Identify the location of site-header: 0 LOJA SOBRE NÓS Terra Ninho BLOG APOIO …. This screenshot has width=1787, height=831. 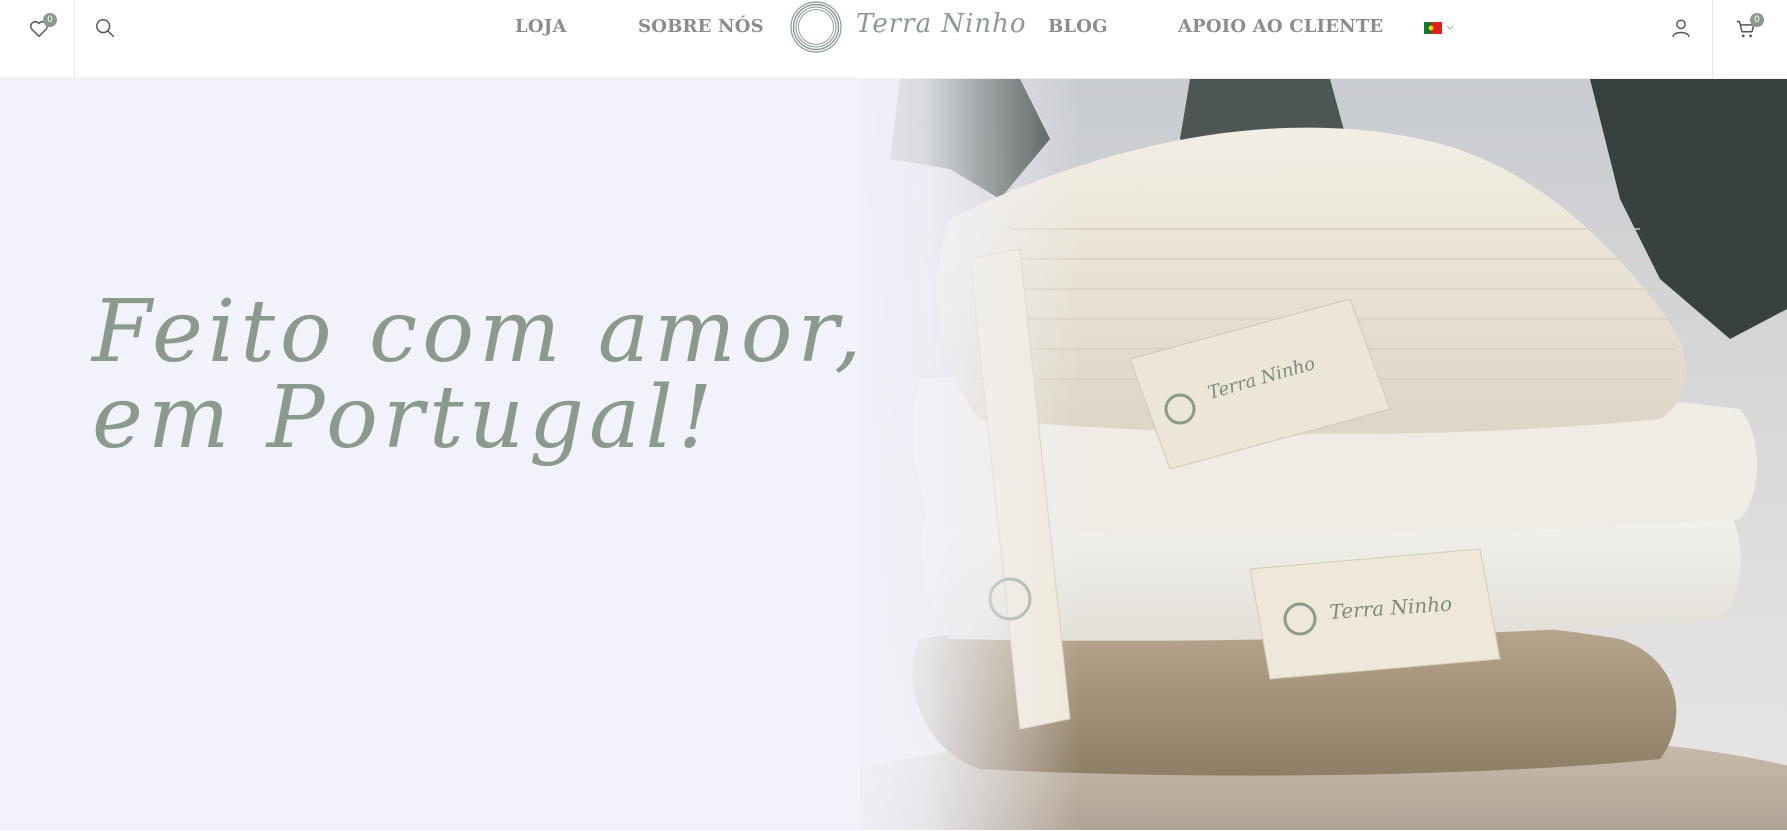
(893, 39).